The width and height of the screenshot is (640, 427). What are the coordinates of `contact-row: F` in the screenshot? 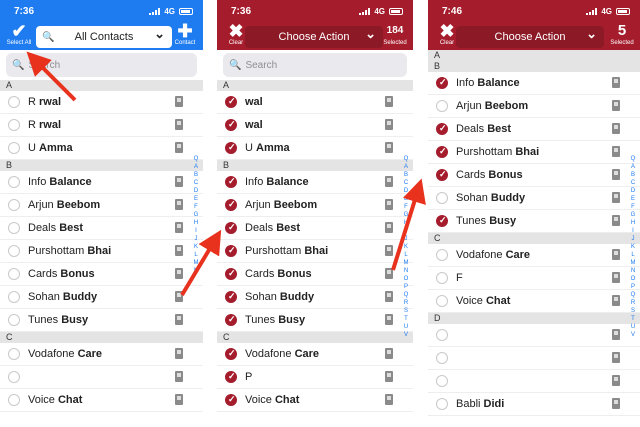 It's located at (534, 278).